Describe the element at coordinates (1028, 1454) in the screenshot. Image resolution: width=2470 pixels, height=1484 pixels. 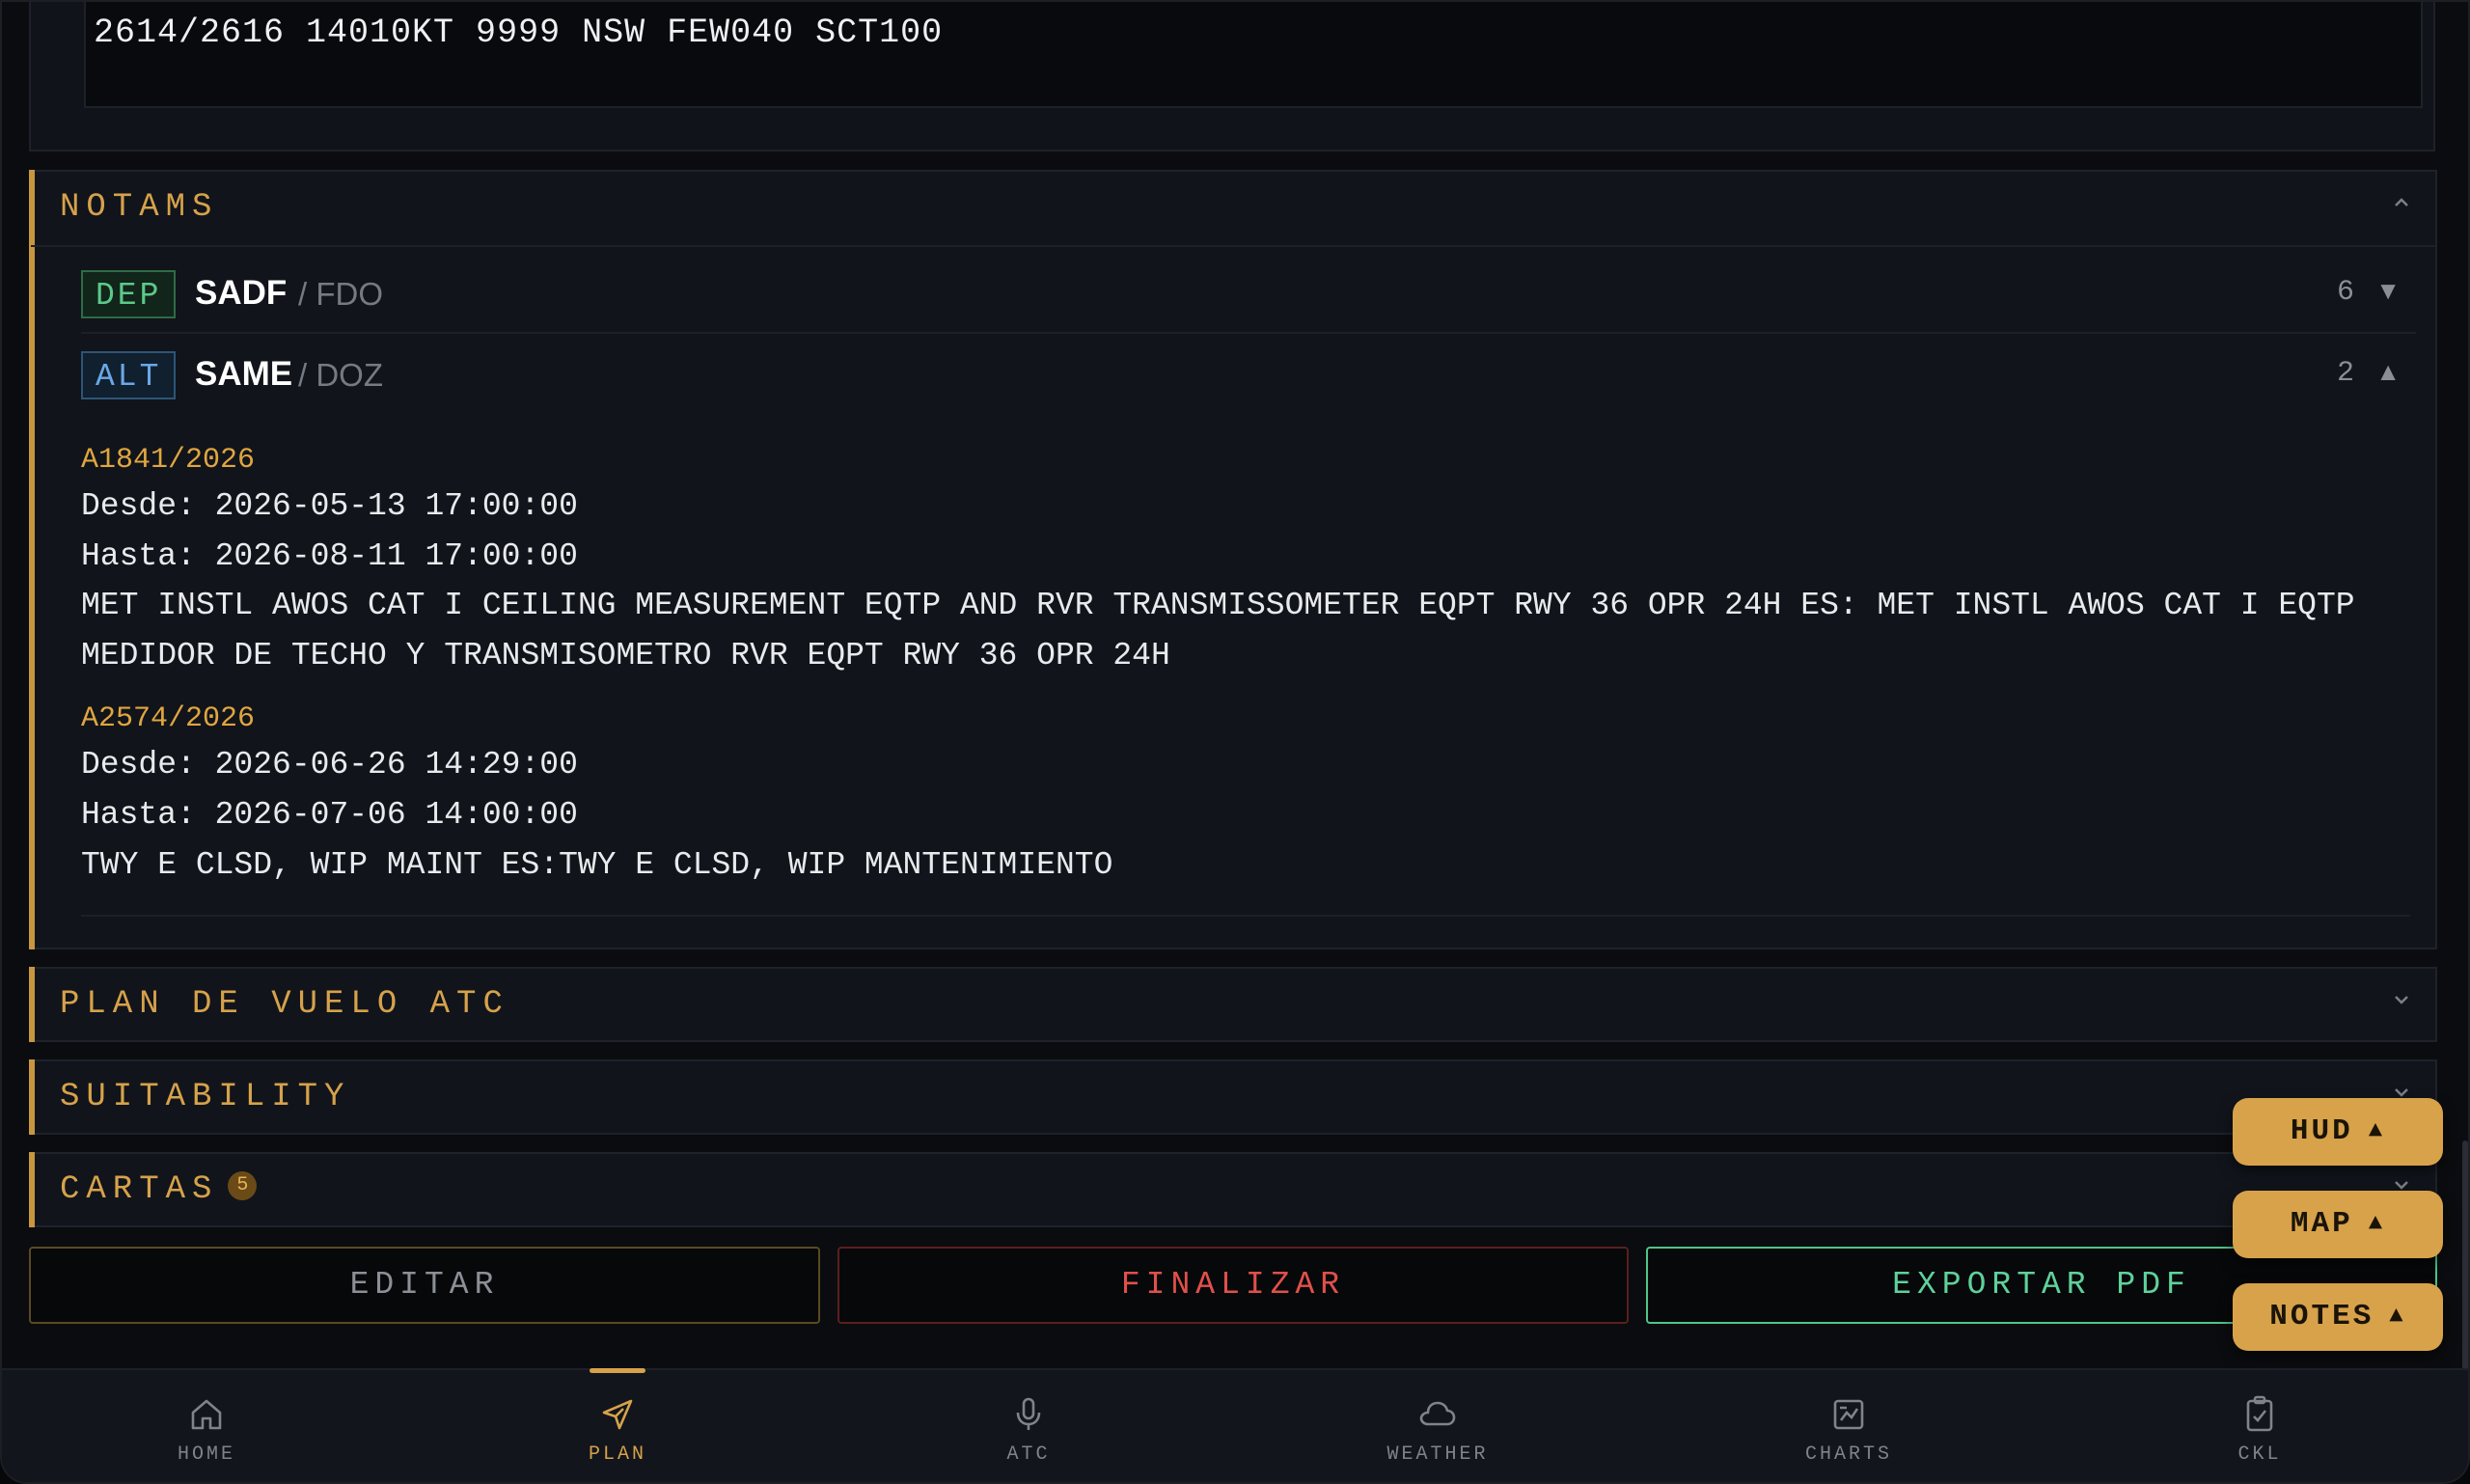
I see `nav-label: ATC` at that location.